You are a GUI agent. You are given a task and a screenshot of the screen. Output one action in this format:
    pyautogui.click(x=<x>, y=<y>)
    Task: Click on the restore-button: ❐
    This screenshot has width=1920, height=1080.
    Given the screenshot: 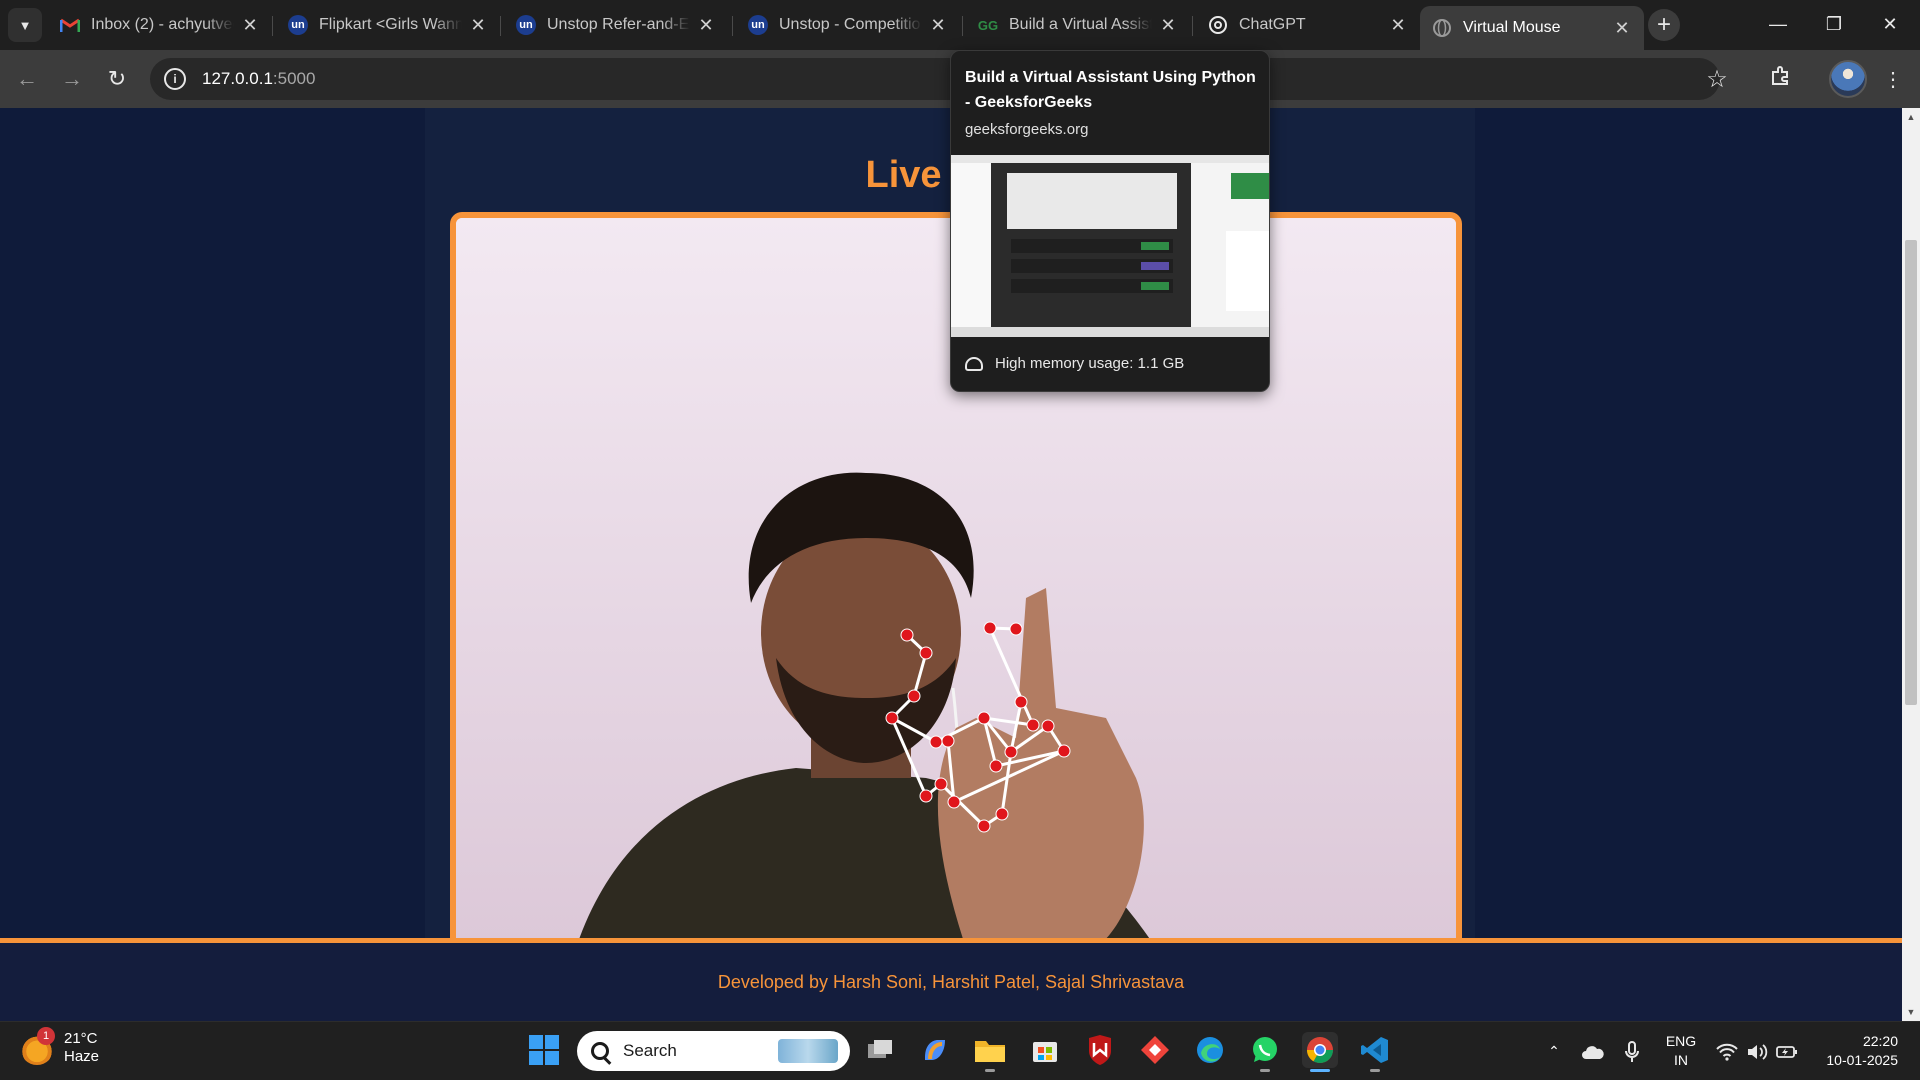 What is the action you would take?
    pyautogui.click(x=1834, y=24)
    